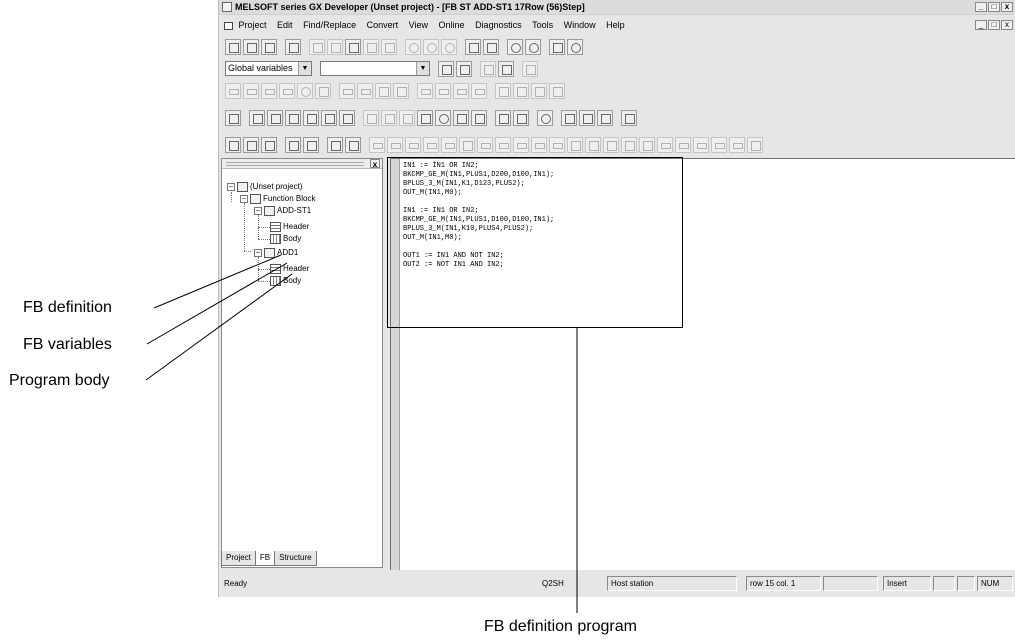 The width and height of the screenshot is (1015, 642). I want to click on parallel-open-contact-icon, so click(251, 90).